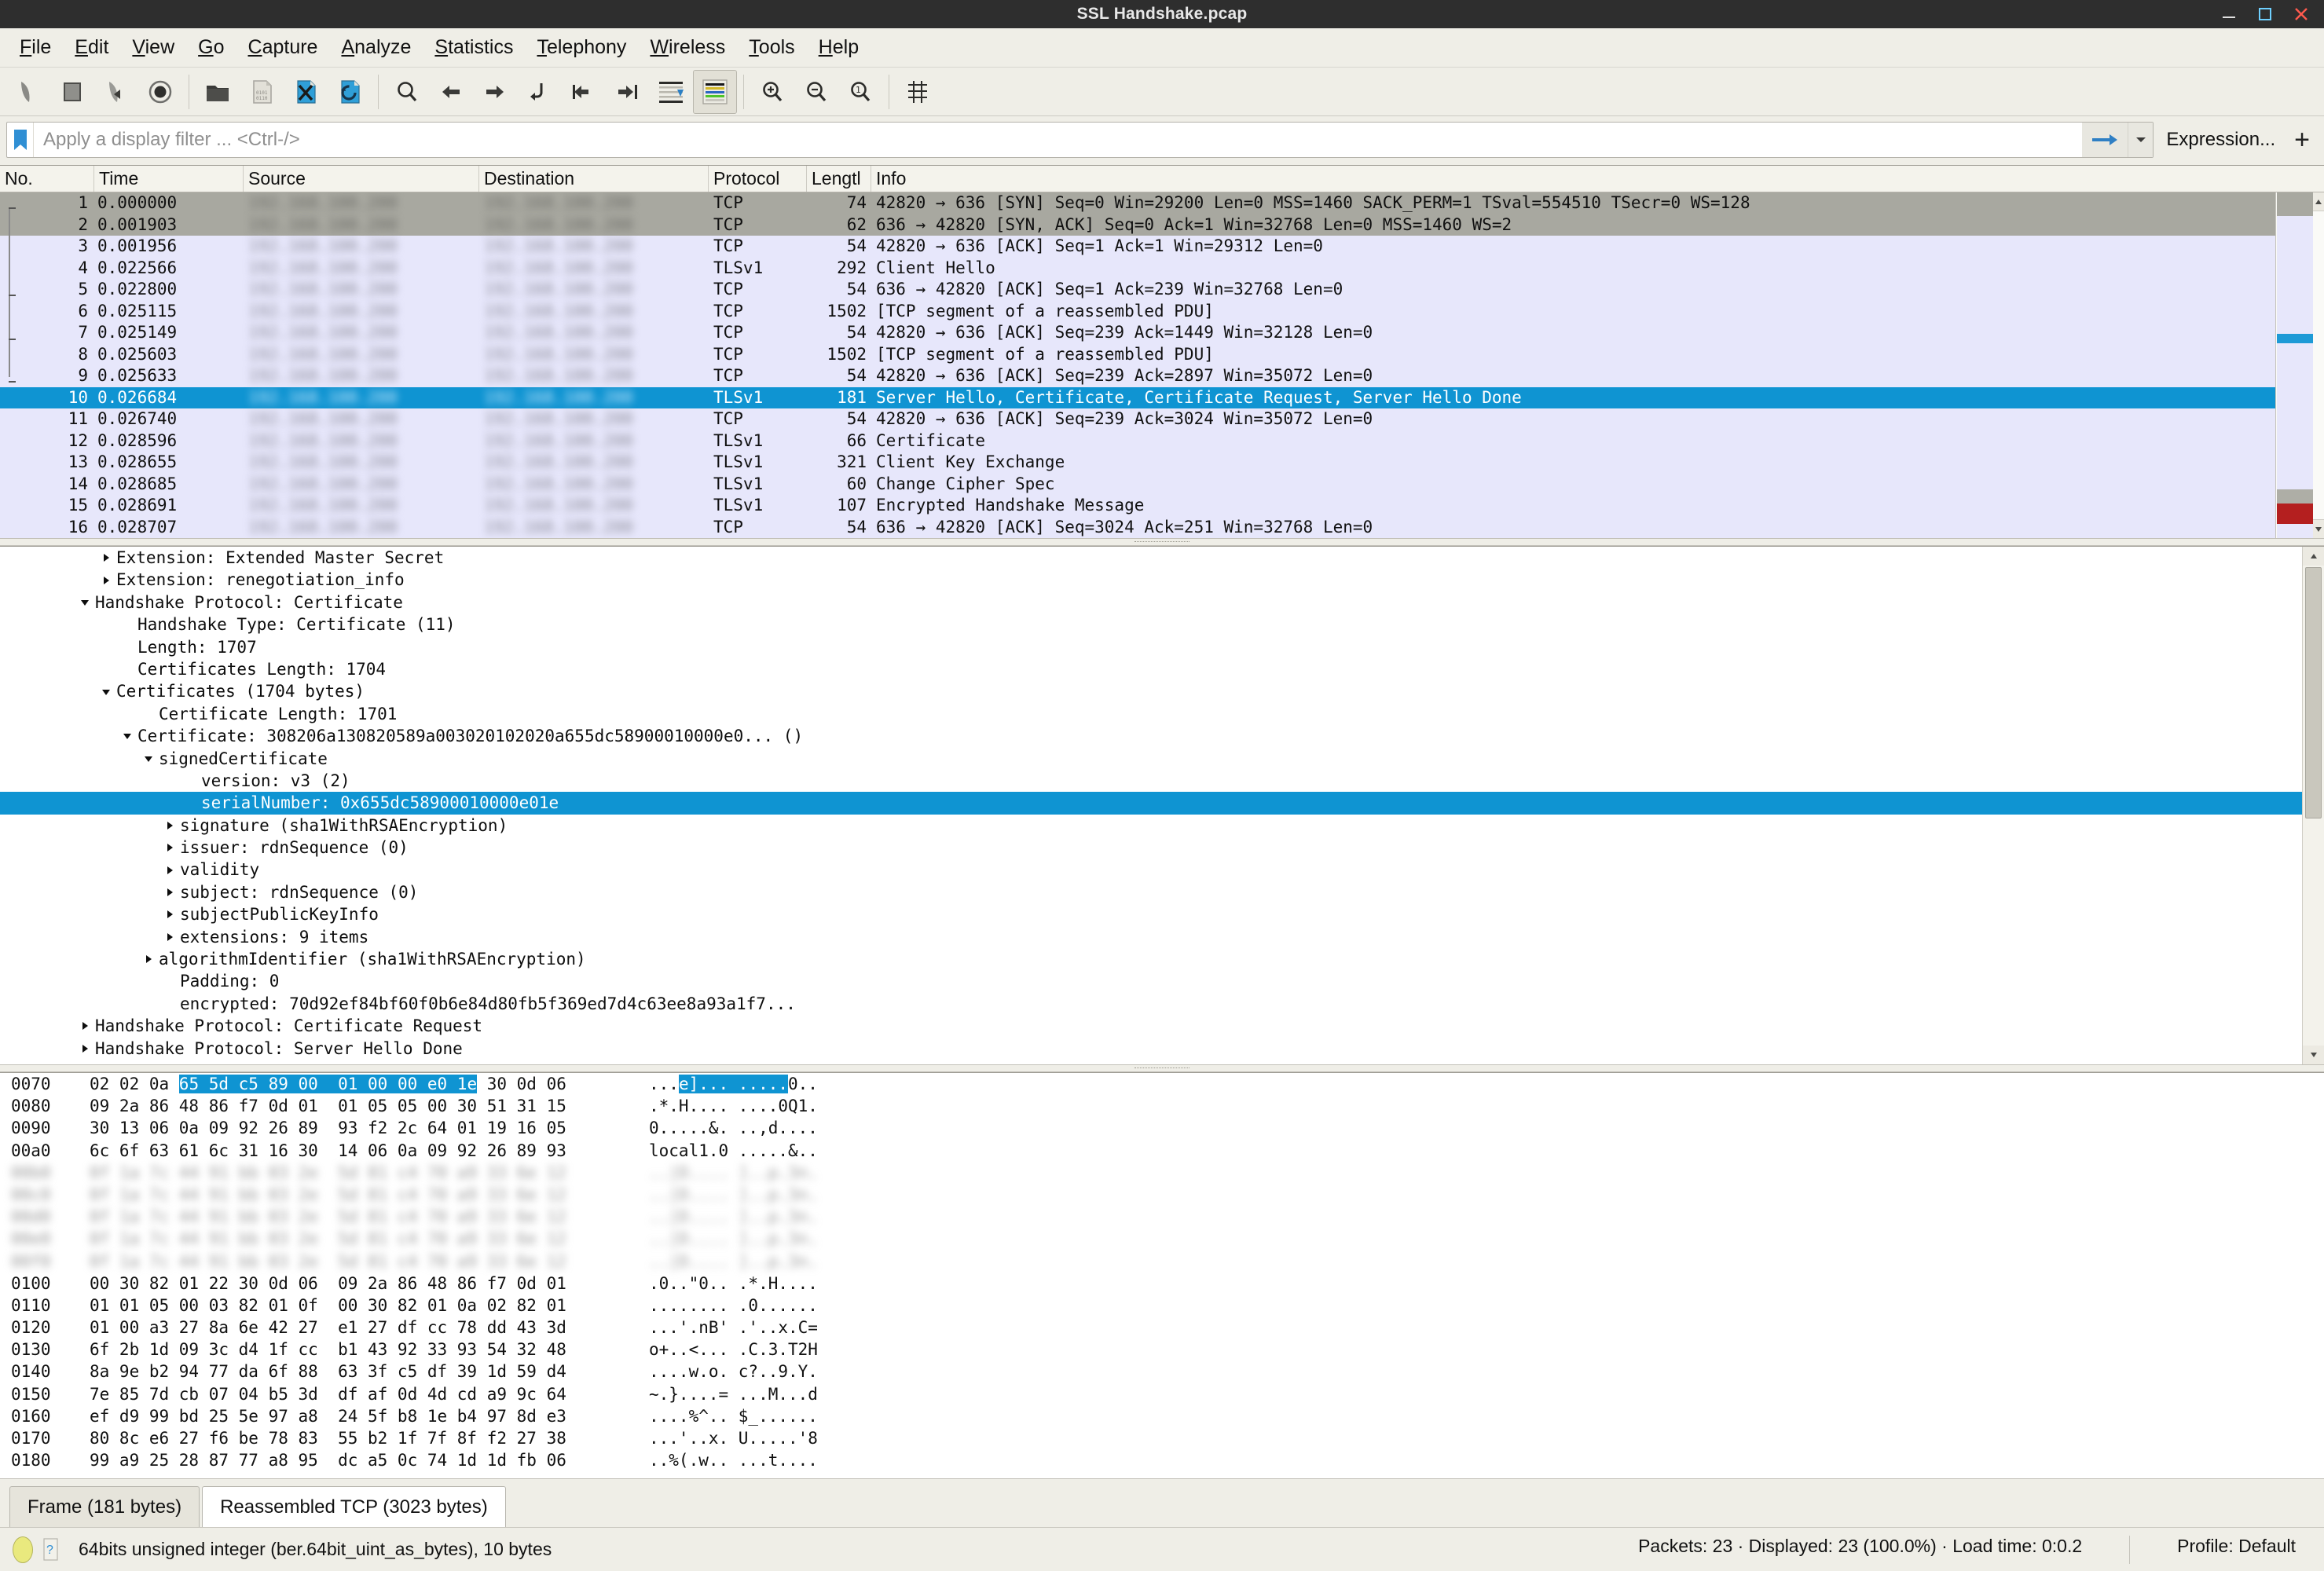 This screenshot has width=2324, height=1571. Describe the element at coordinates (860, 92) in the screenshot. I see `zoom-reset-icon: 1` at that location.